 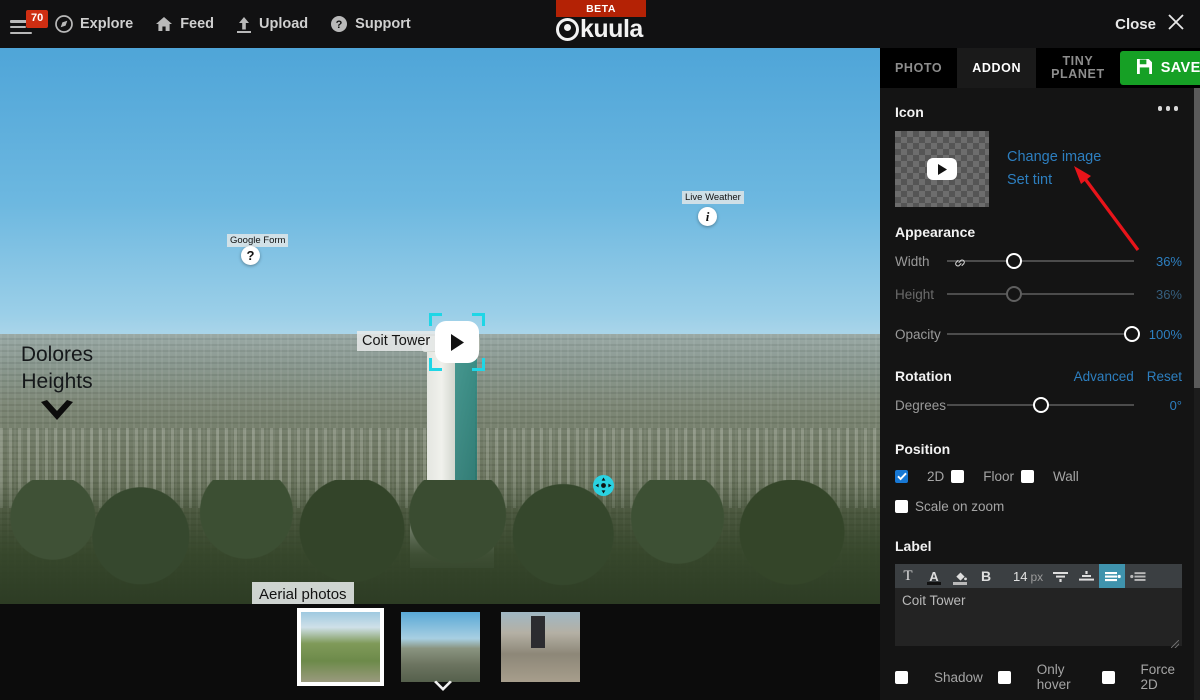 What do you see at coordinates (997, 68) in the screenshot?
I see `tab-addon: ADDON` at bounding box center [997, 68].